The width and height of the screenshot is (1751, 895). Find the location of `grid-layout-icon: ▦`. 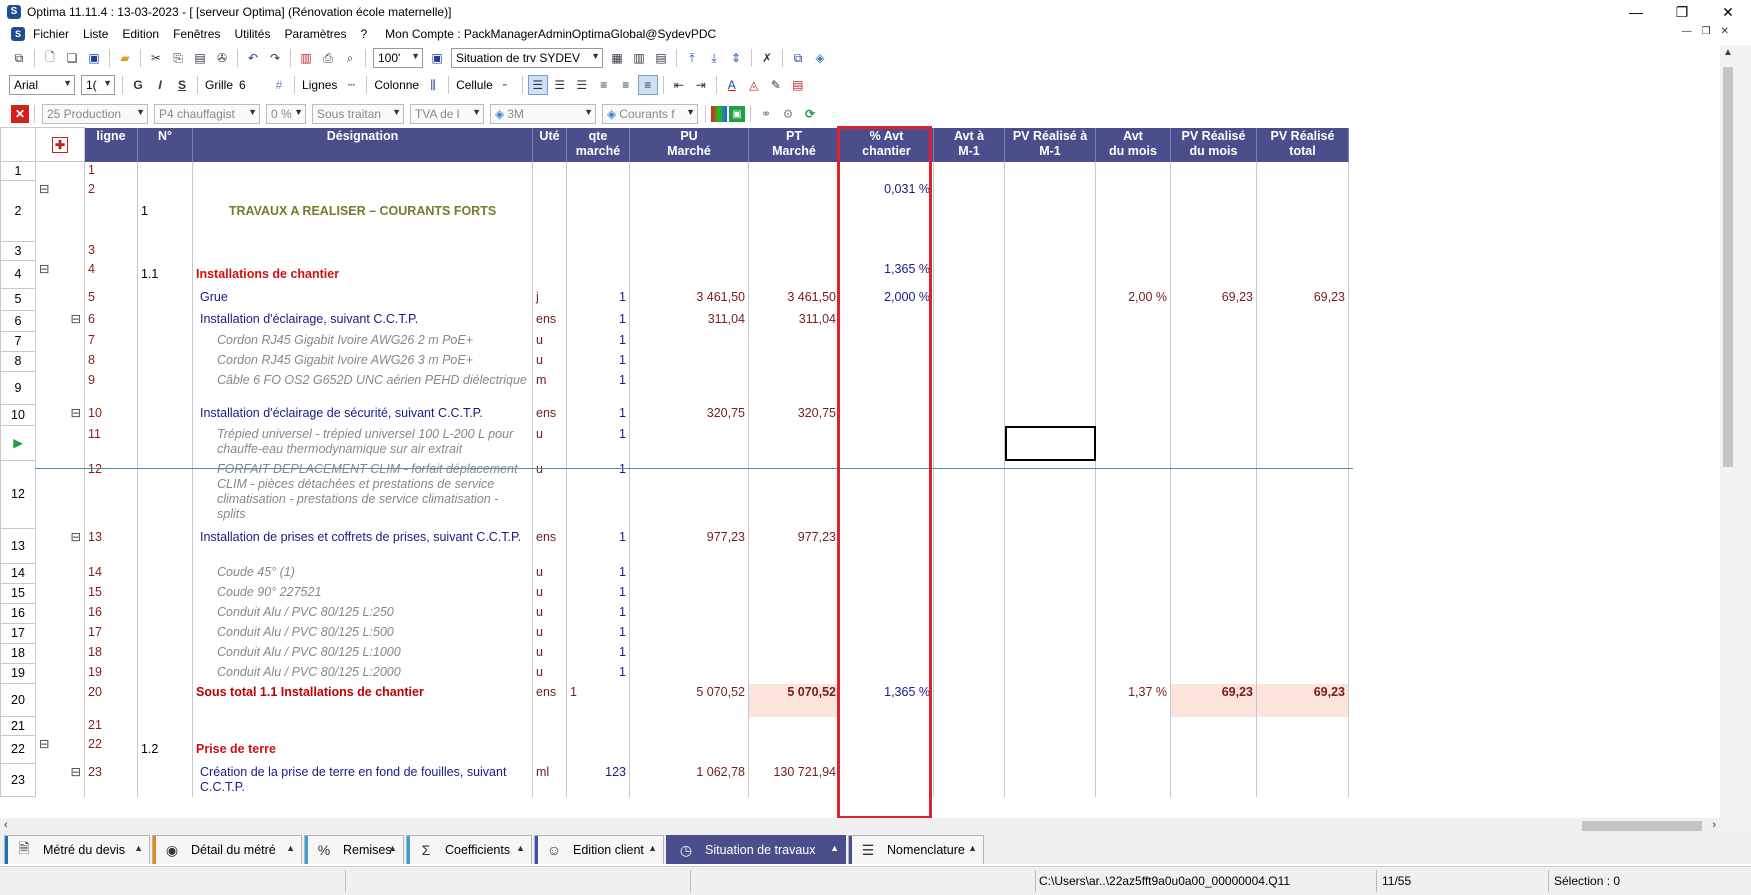

grid-layout-icon: ▦ is located at coordinates (617, 58).